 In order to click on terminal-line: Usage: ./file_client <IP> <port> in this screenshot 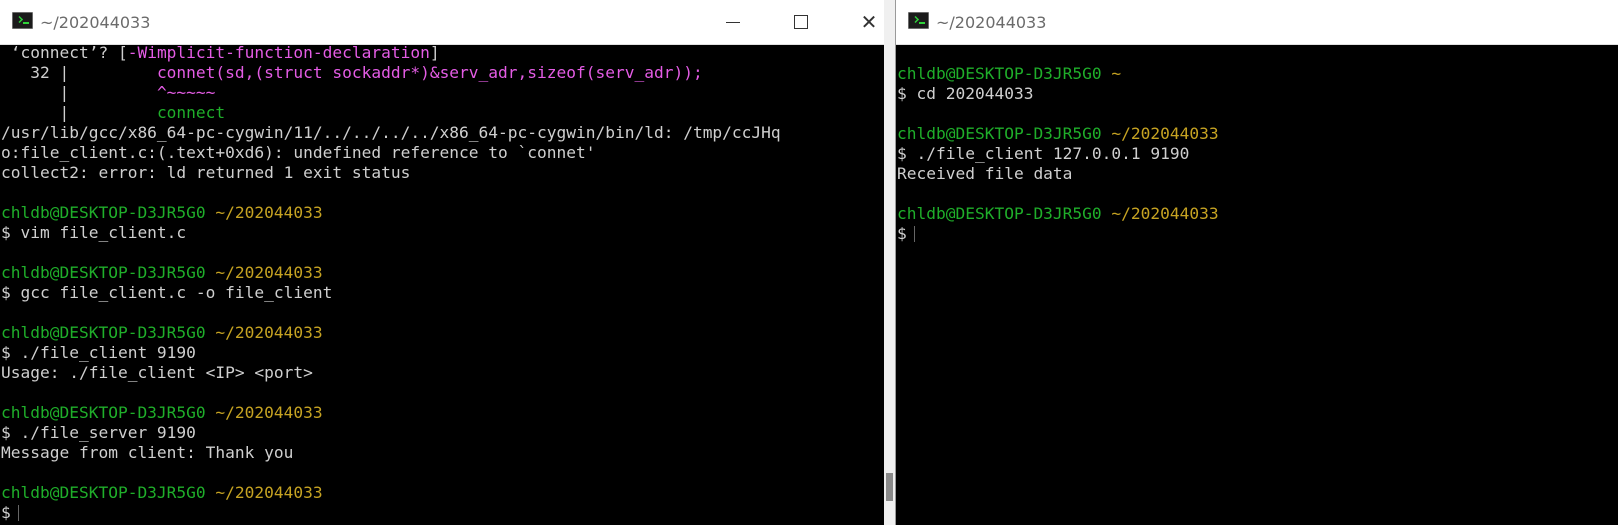, I will do `click(442, 373)`.